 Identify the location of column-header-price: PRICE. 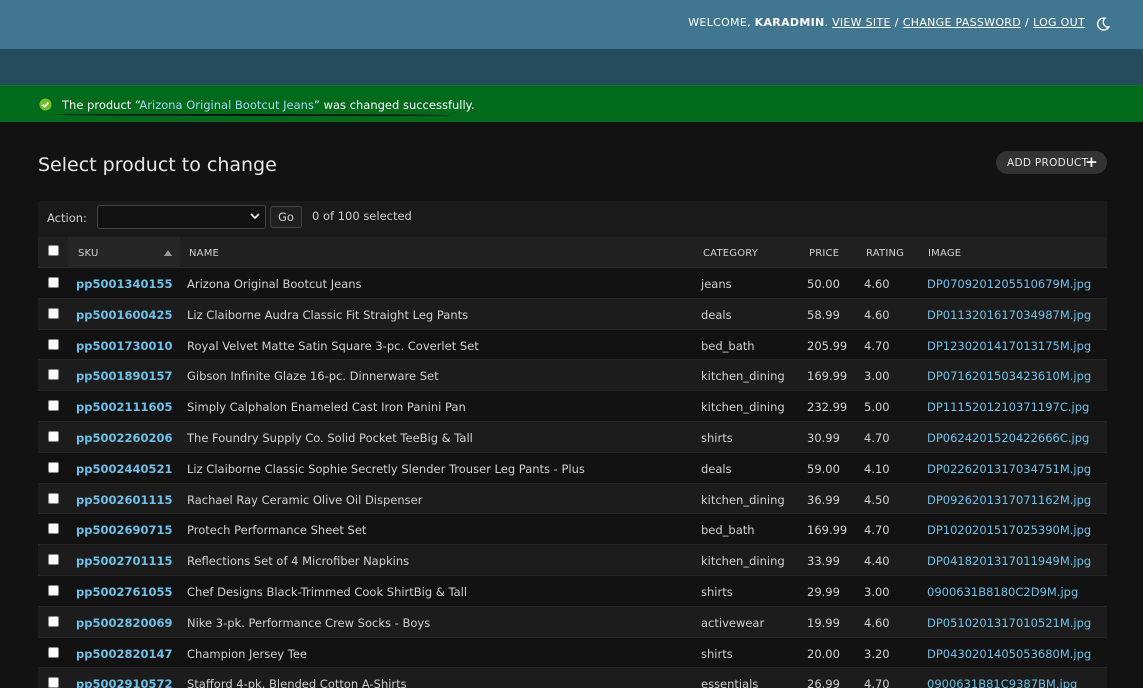
(824, 253).